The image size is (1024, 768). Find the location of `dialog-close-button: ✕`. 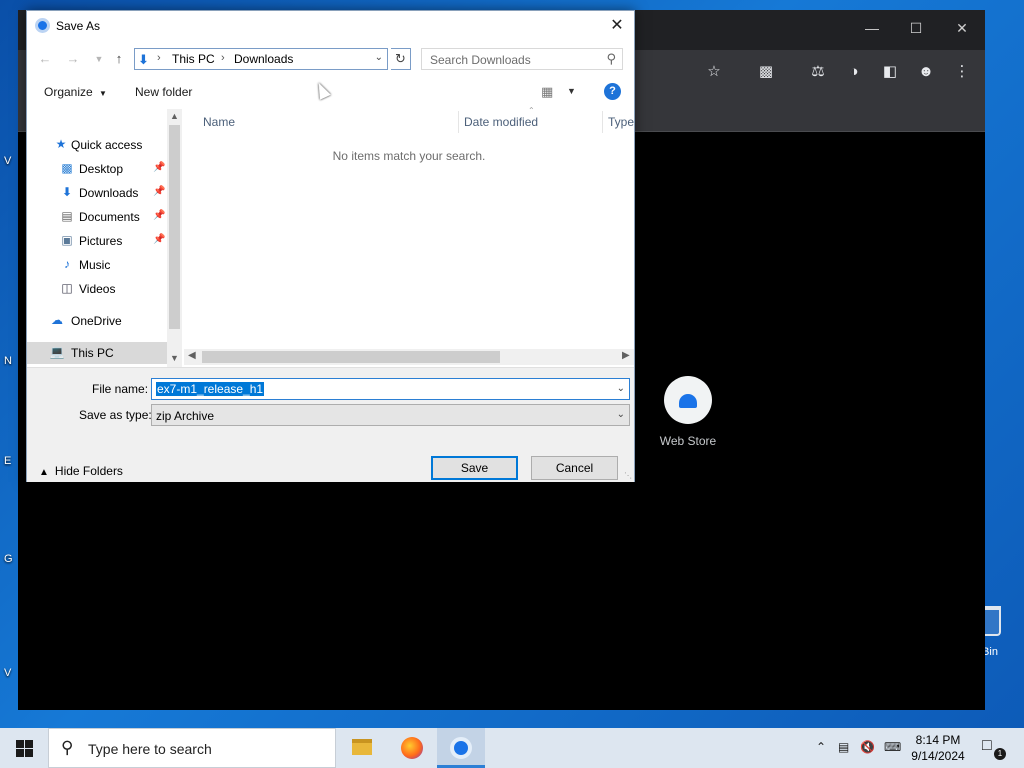

dialog-close-button: ✕ is located at coordinates (617, 26).